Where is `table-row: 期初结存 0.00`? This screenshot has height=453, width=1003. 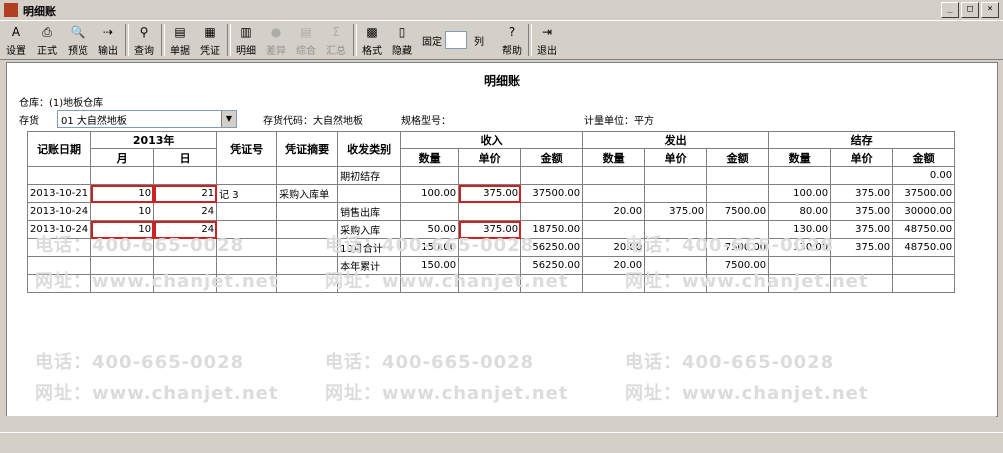
table-row: 期初结存 0.00 is located at coordinates (491, 175).